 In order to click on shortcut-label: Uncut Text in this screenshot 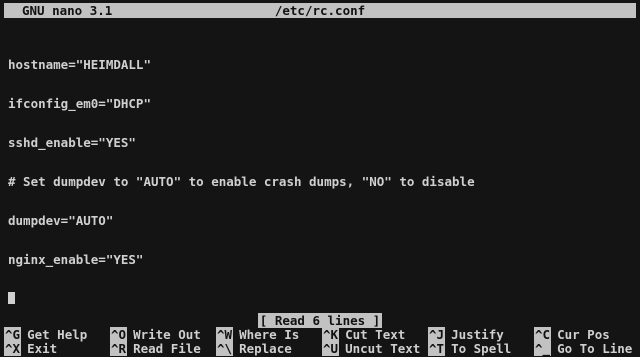, I will do `click(383, 348)`.